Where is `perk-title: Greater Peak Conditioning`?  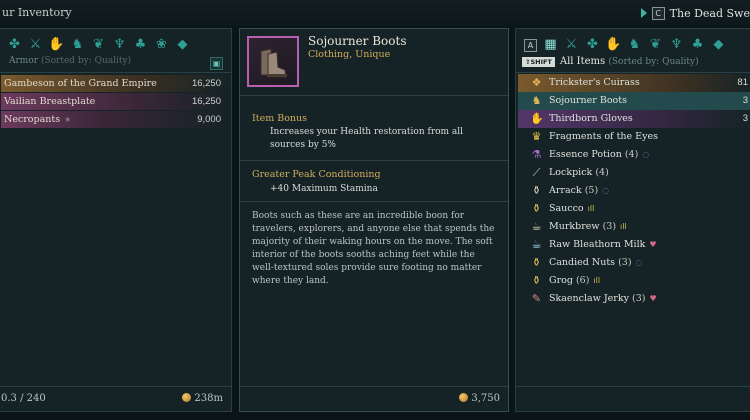 perk-title: Greater Peak Conditioning is located at coordinates (316, 174).